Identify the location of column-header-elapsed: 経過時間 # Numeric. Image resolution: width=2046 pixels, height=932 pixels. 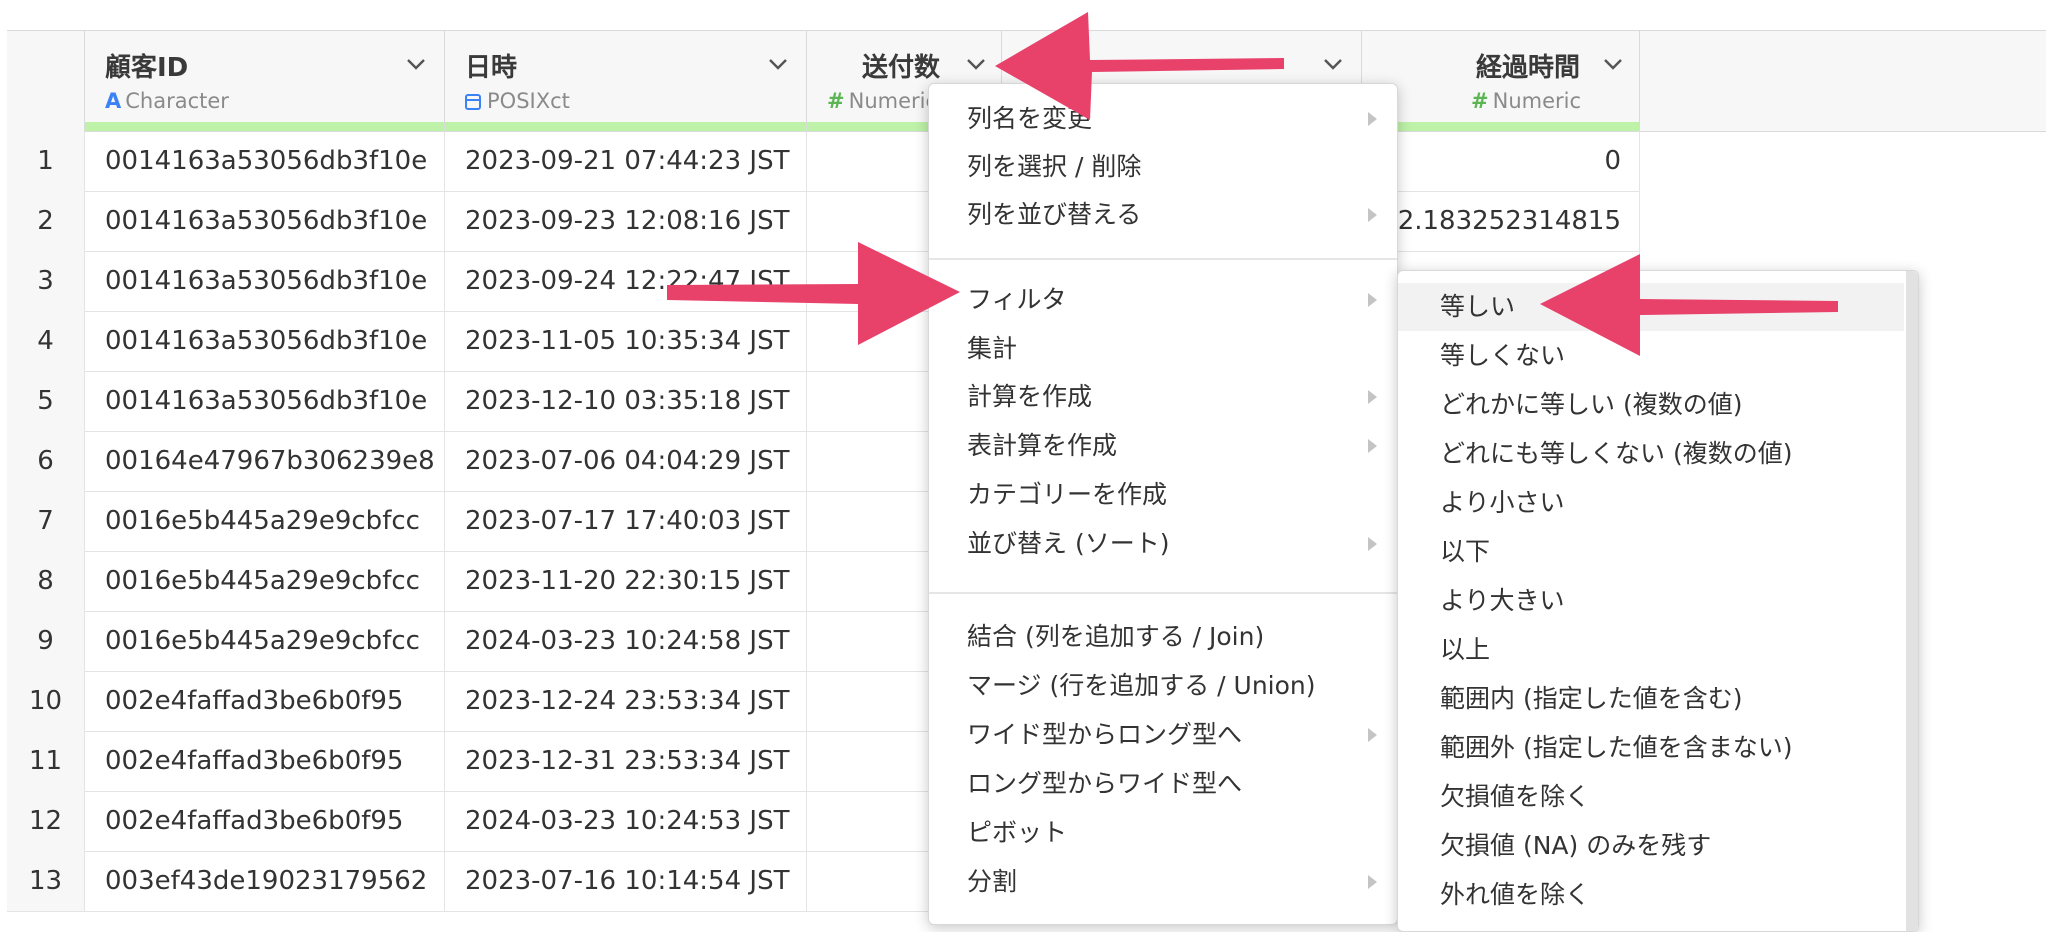
(1501, 81).